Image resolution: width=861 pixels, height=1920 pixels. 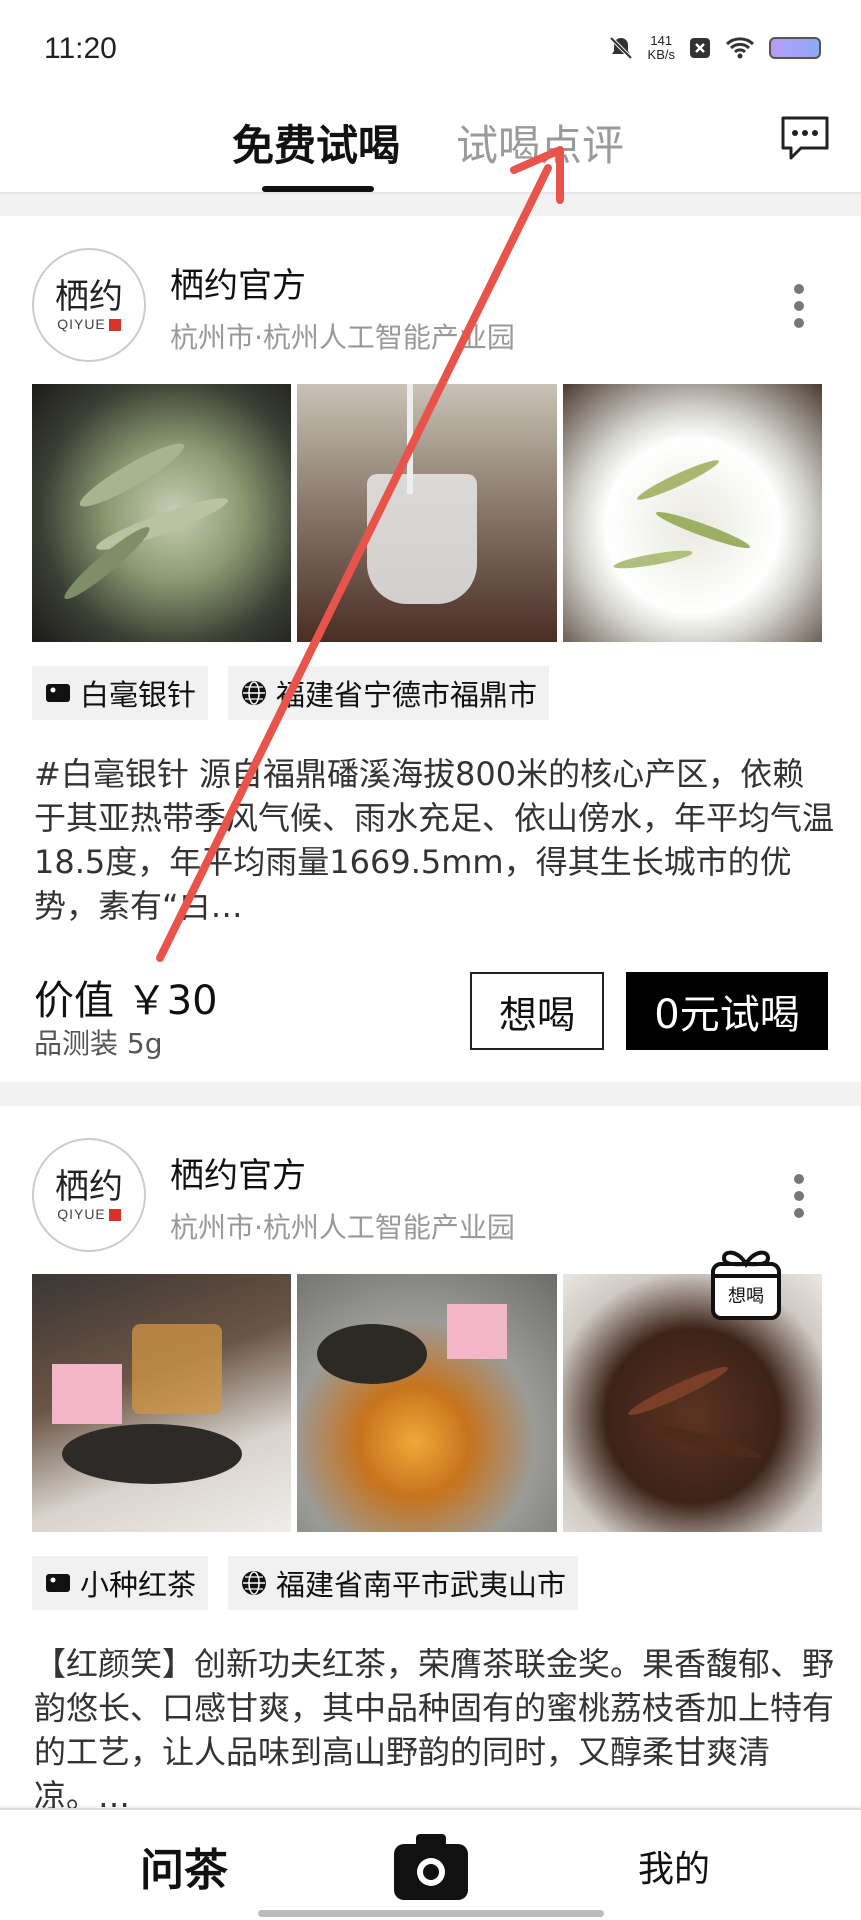 What do you see at coordinates (126, 1001) in the screenshot?
I see `price-value: 价值 ￥30` at bounding box center [126, 1001].